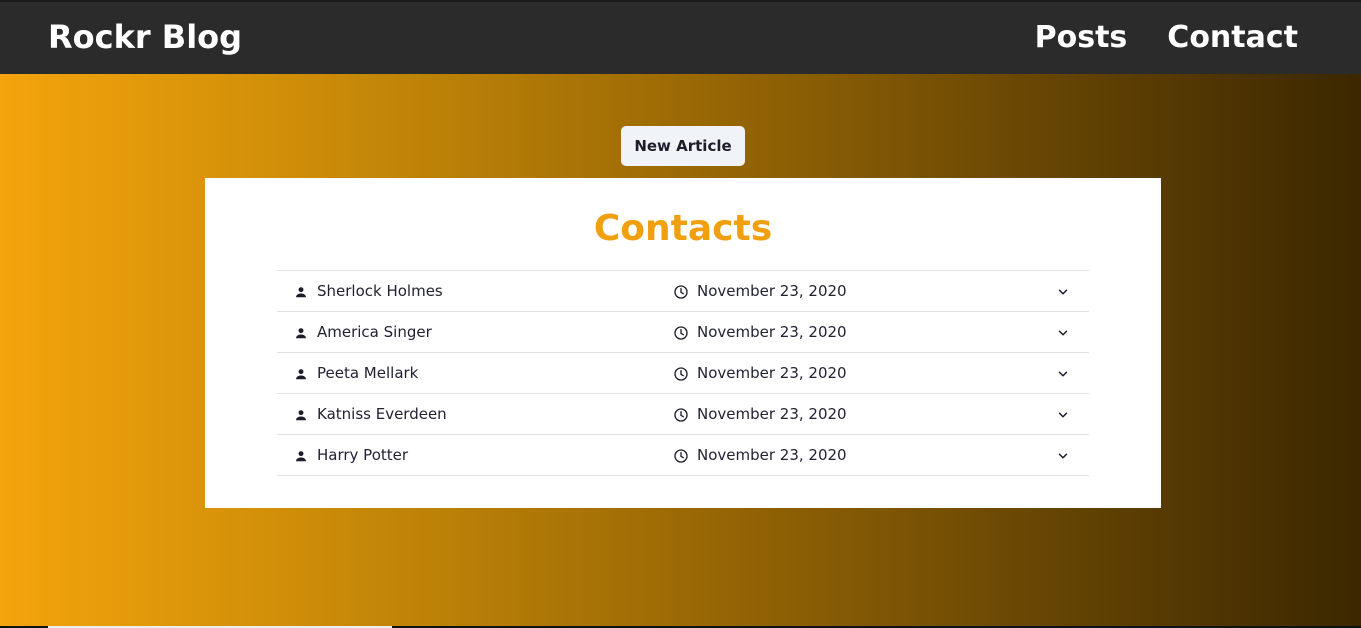  I want to click on contact-row: America Singer November 23, 2020, so click(683, 332).